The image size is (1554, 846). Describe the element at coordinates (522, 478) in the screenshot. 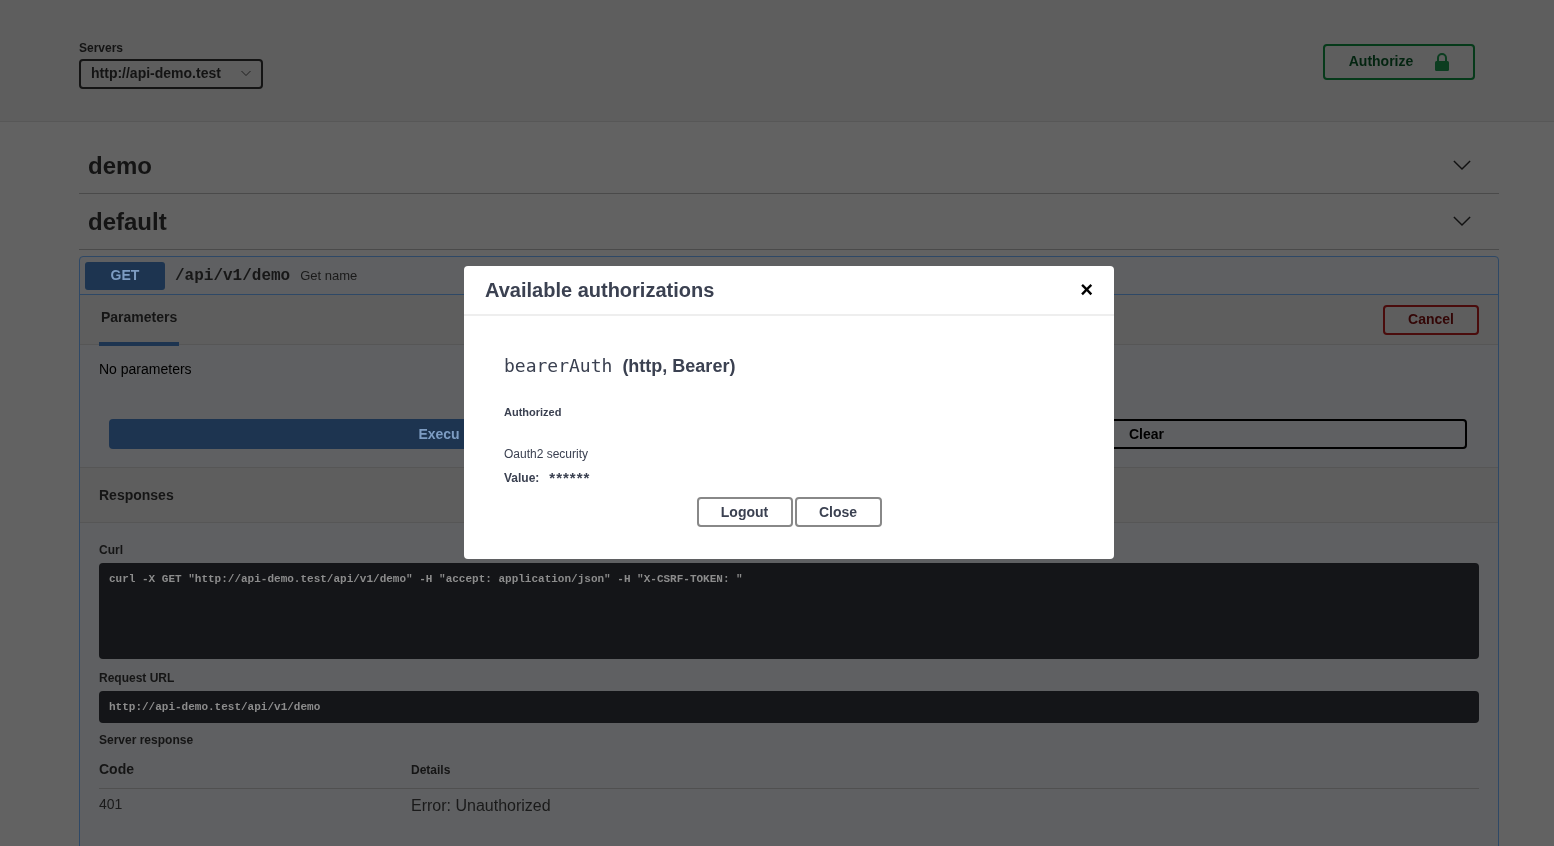

I see `value-label: Value:` at that location.